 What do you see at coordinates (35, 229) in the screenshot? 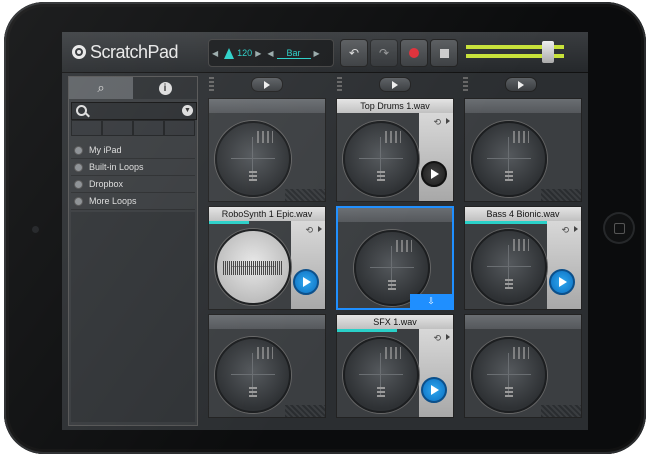
I see `camera` at bounding box center [35, 229].